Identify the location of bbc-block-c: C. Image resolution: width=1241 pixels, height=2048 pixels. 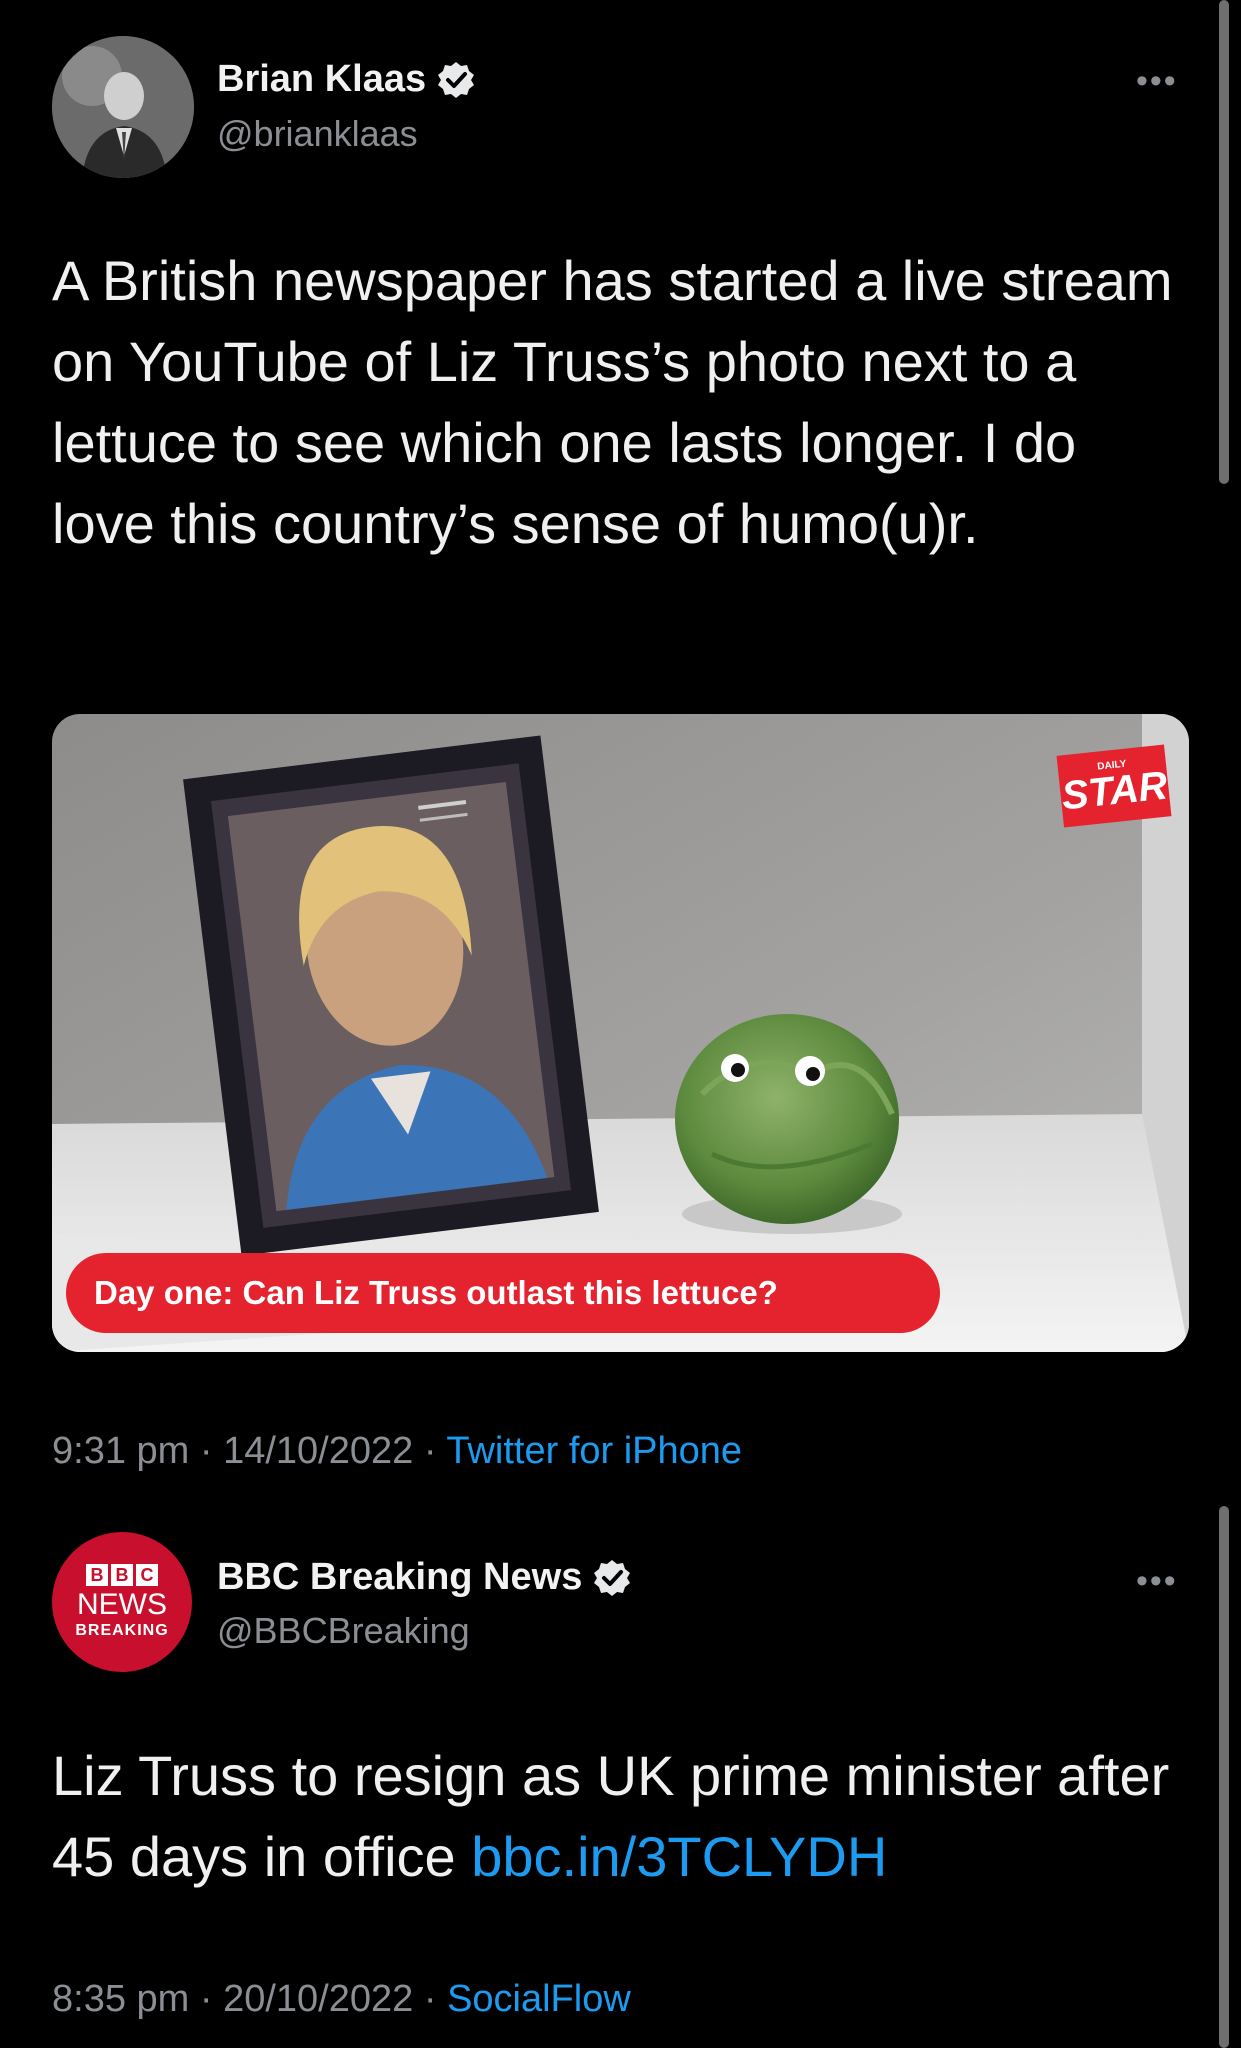
(147, 1575).